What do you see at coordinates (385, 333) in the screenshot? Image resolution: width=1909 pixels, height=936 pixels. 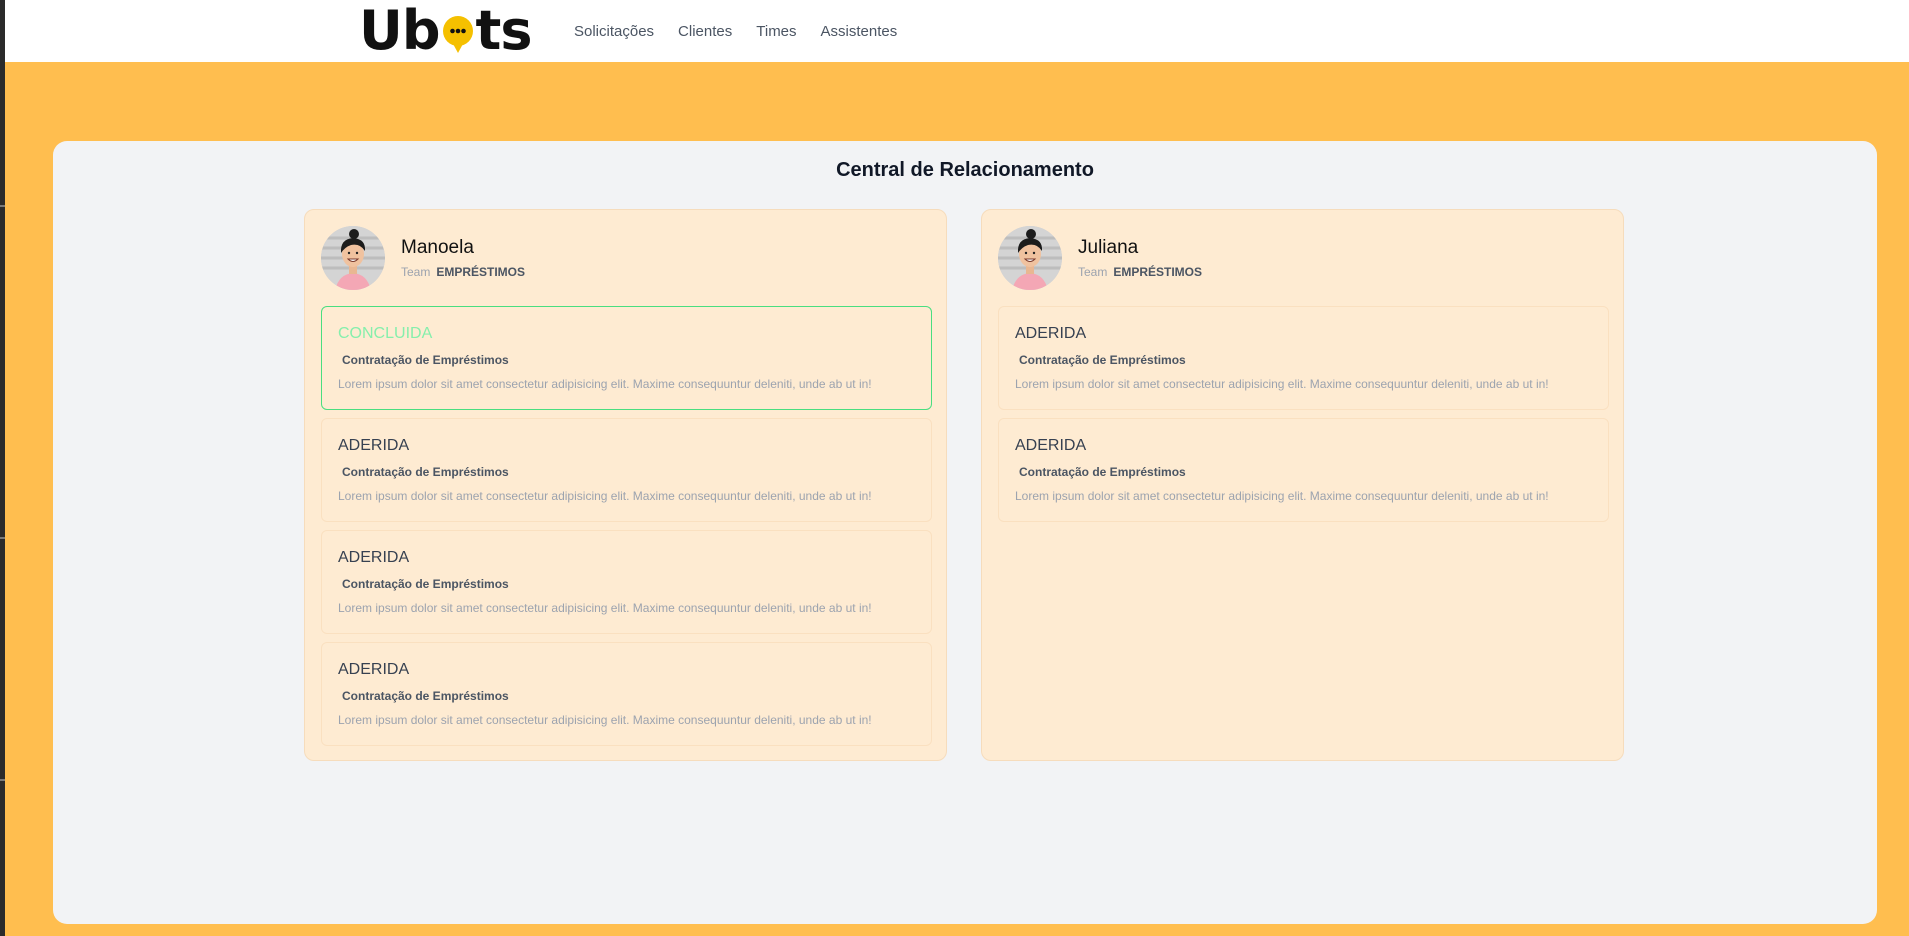 I see `card-status: CONCLUIDA` at bounding box center [385, 333].